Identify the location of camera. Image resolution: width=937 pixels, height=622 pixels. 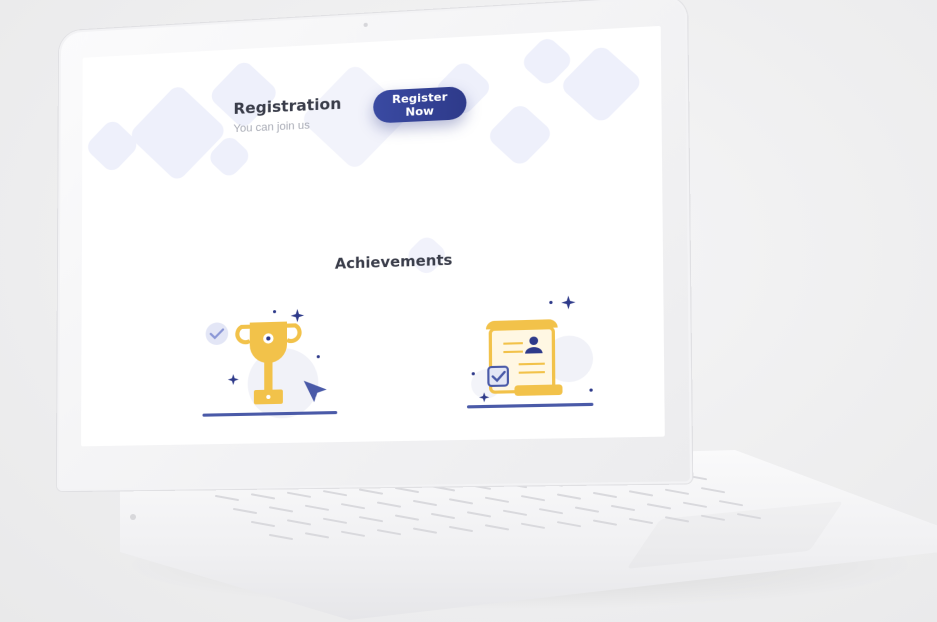
(365, 25).